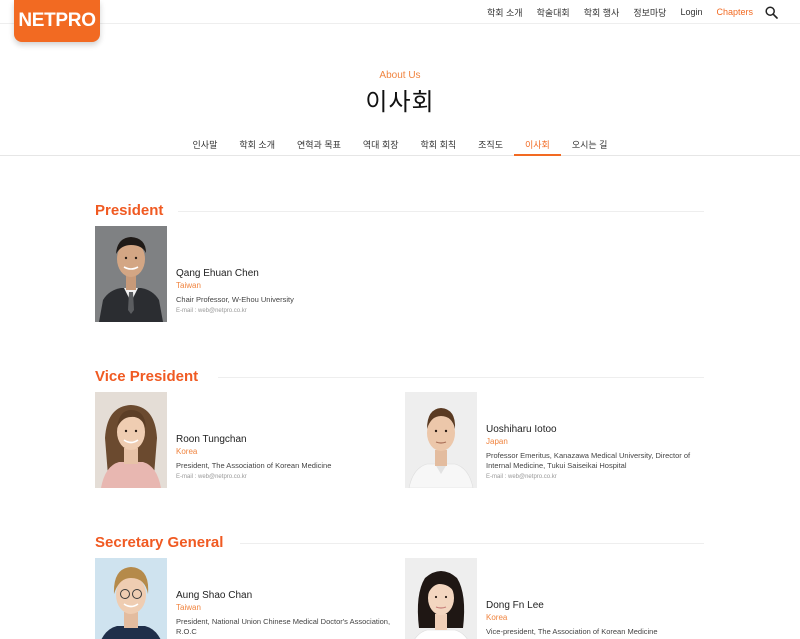 The image size is (800, 639). I want to click on tab-history: 연혁과 목표, so click(319, 143).